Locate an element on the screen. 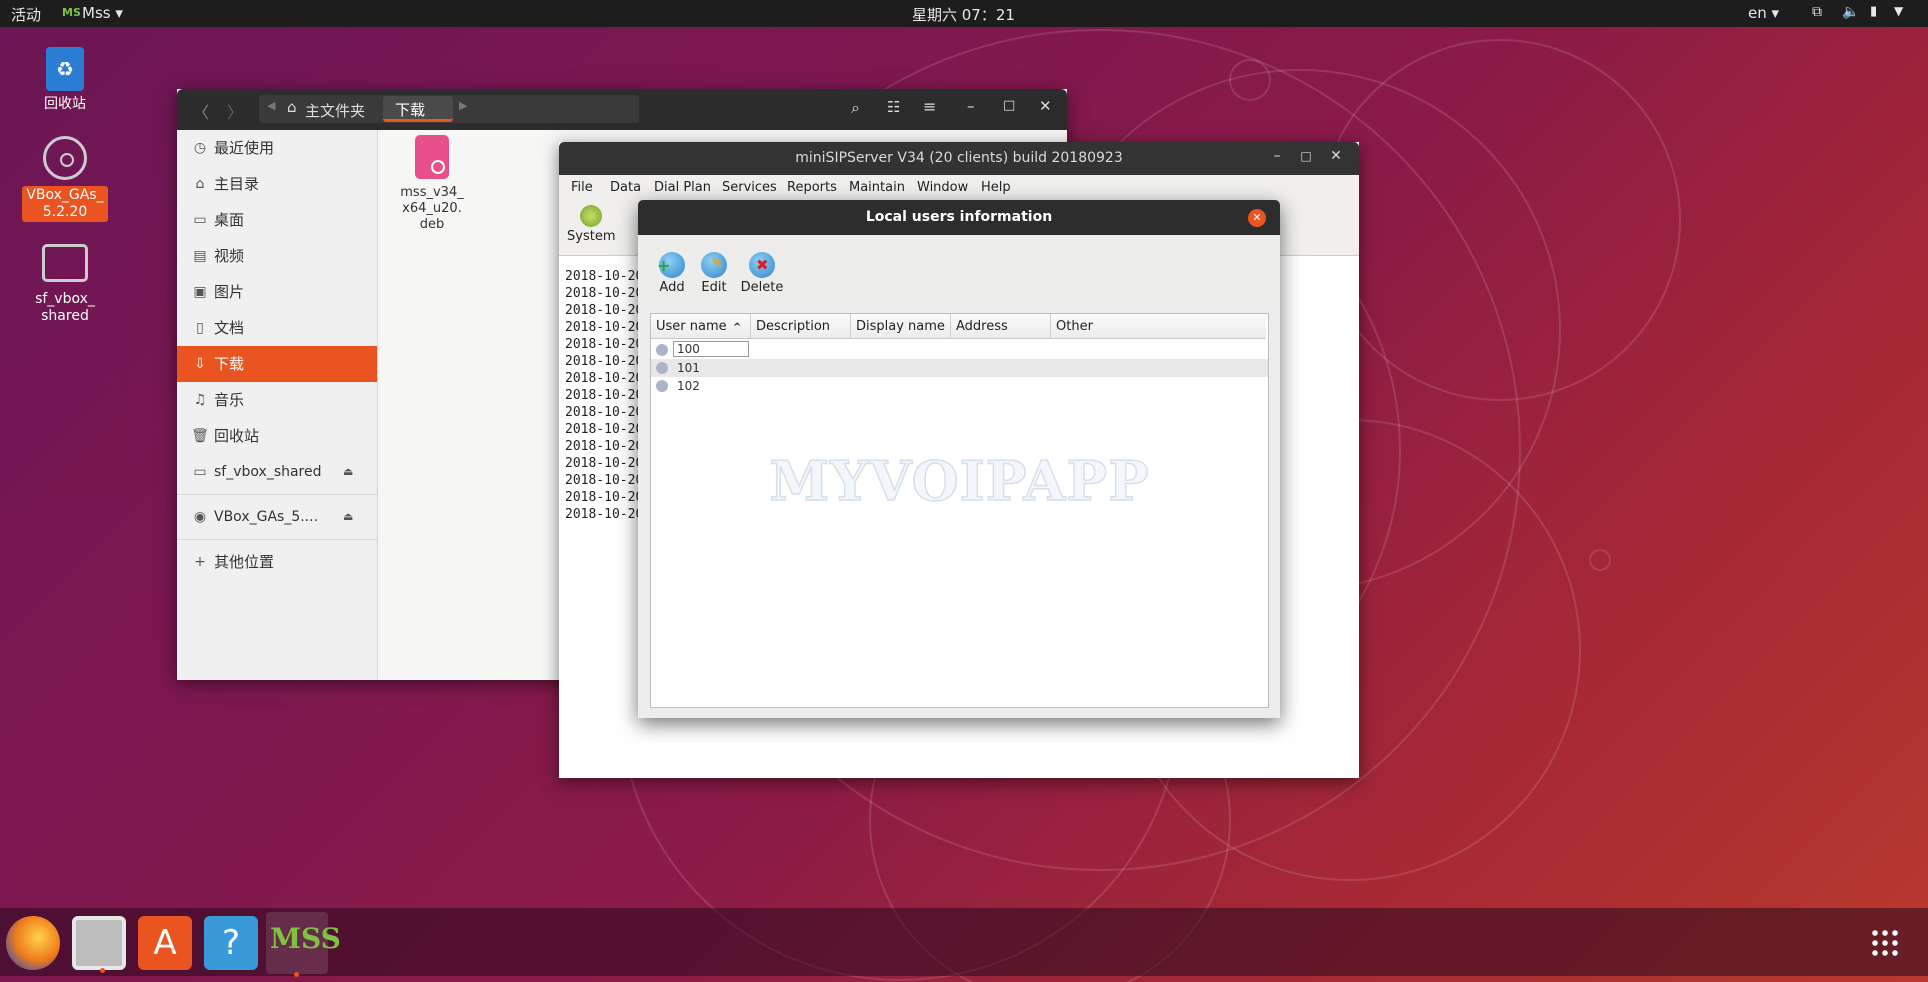 The height and width of the screenshot is (982, 1928). sidebar-item-recent: ◷ 最近使用 is located at coordinates (277, 148).